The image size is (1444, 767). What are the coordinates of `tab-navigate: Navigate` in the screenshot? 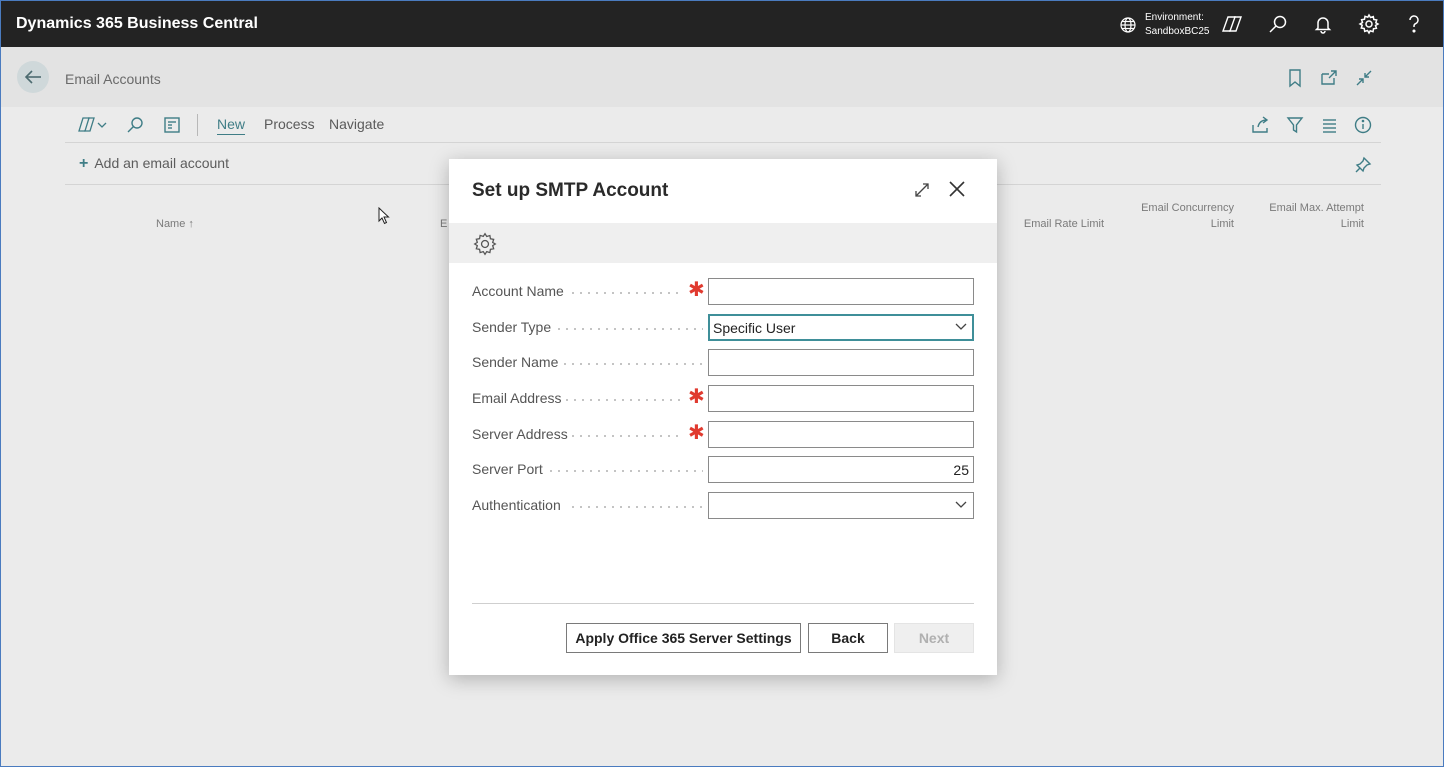 It's located at (356, 124).